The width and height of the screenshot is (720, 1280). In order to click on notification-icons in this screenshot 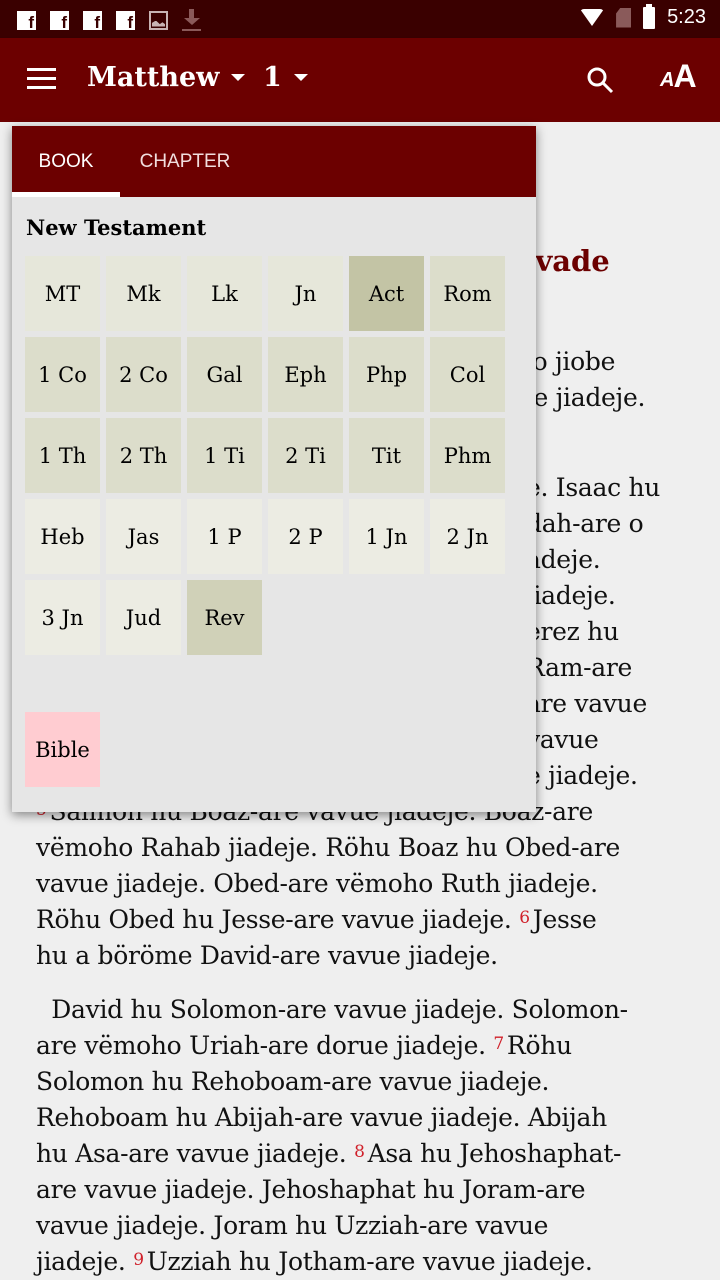, I will do `click(109, 21)`.